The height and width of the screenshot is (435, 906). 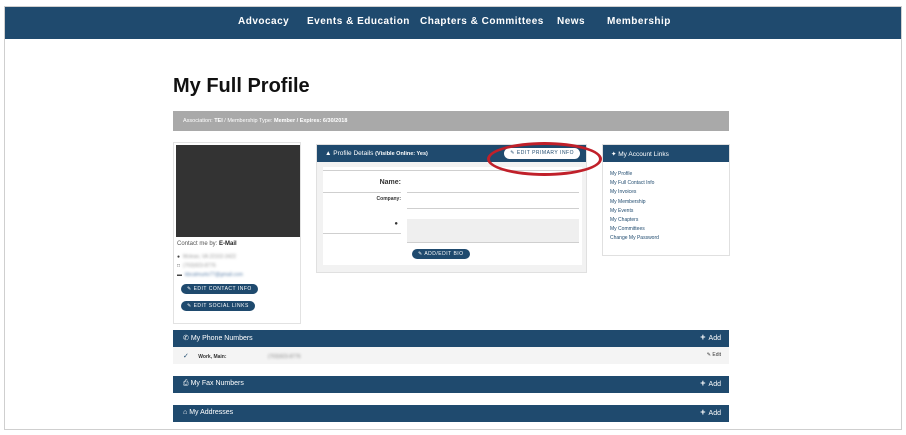 What do you see at coordinates (214, 275) in the screenshot?
I see `email-text: kbcalmurto77@gmail.com` at bounding box center [214, 275].